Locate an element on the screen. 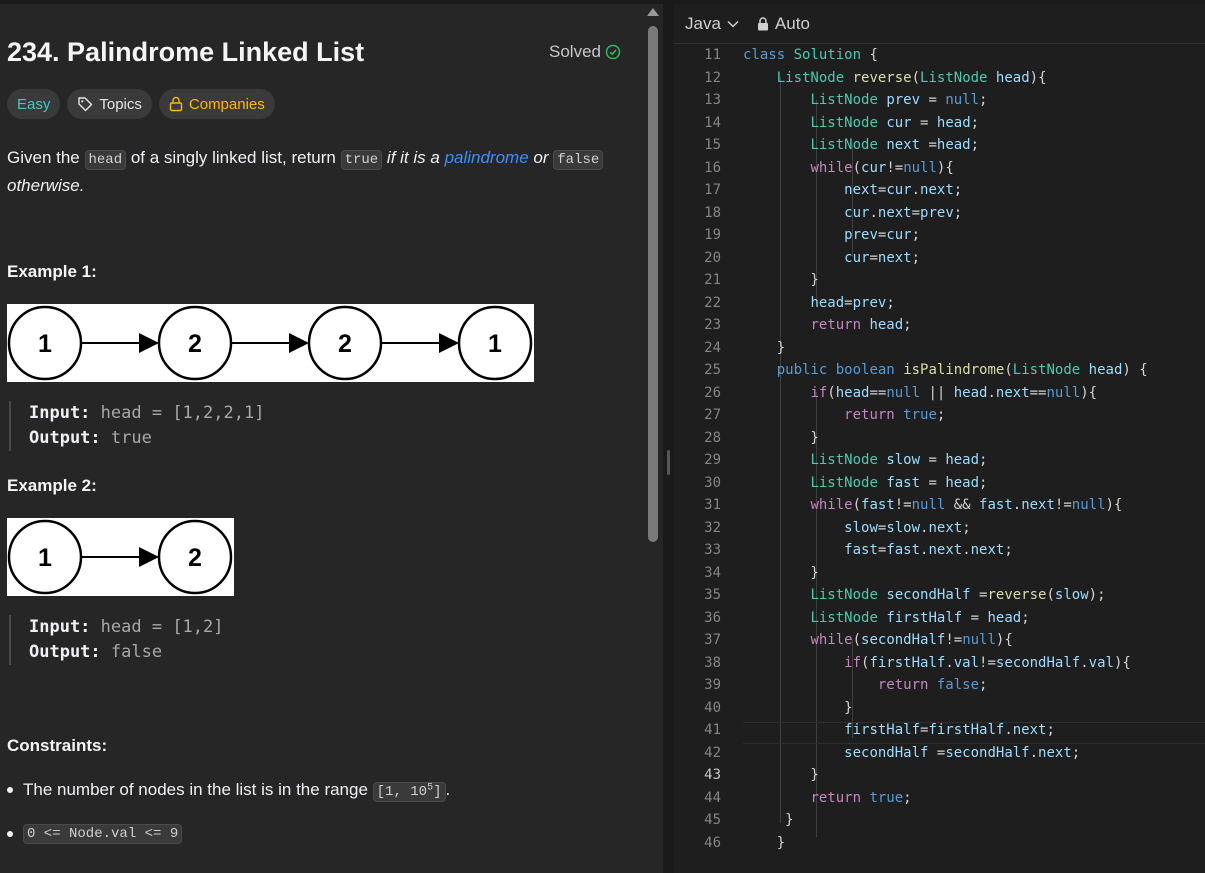 Image resolution: width=1205 pixels, height=873 pixels. code-line: 29 ListNode slow = head; is located at coordinates (939, 460).